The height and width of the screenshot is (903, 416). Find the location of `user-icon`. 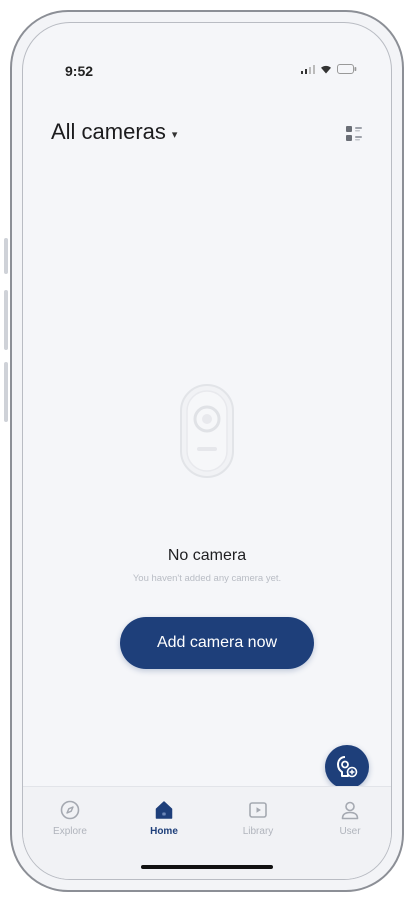

user-icon is located at coordinates (350, 810).